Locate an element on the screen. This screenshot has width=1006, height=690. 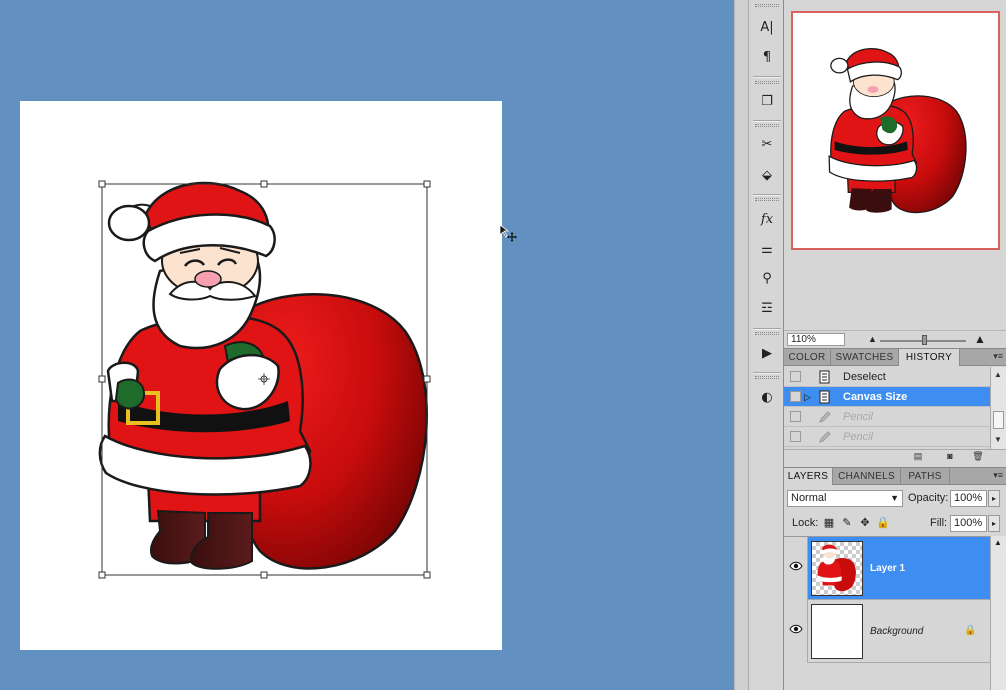
lock-label: Lock: is located at coordinates (805, 523).